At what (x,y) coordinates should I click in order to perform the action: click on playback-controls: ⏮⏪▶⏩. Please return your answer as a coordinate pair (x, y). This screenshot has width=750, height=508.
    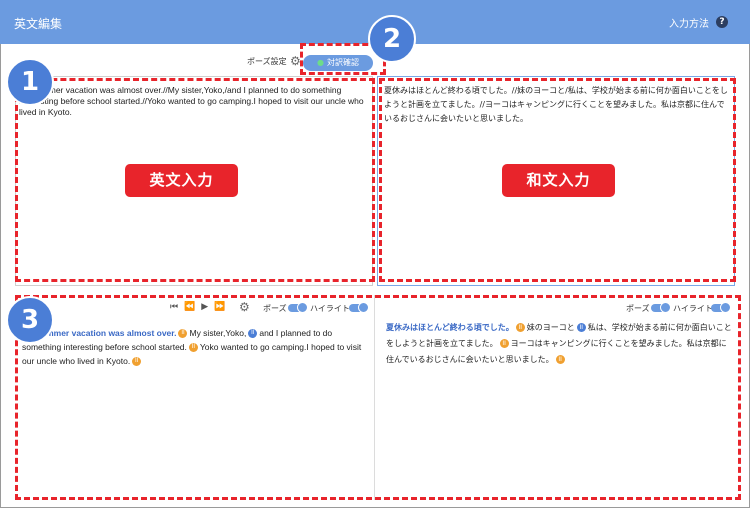
    Looking at the image, I should click on (200, 307).